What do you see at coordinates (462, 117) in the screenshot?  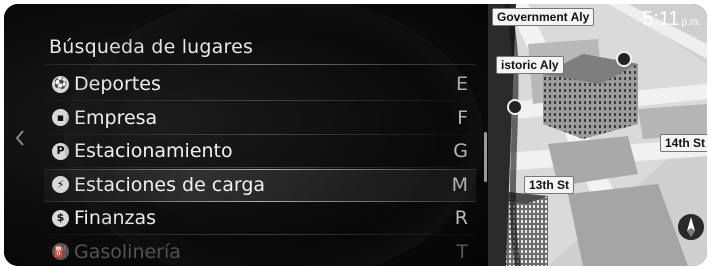 I see `list-item-index-letter: F` at bounding box center [462, 117].